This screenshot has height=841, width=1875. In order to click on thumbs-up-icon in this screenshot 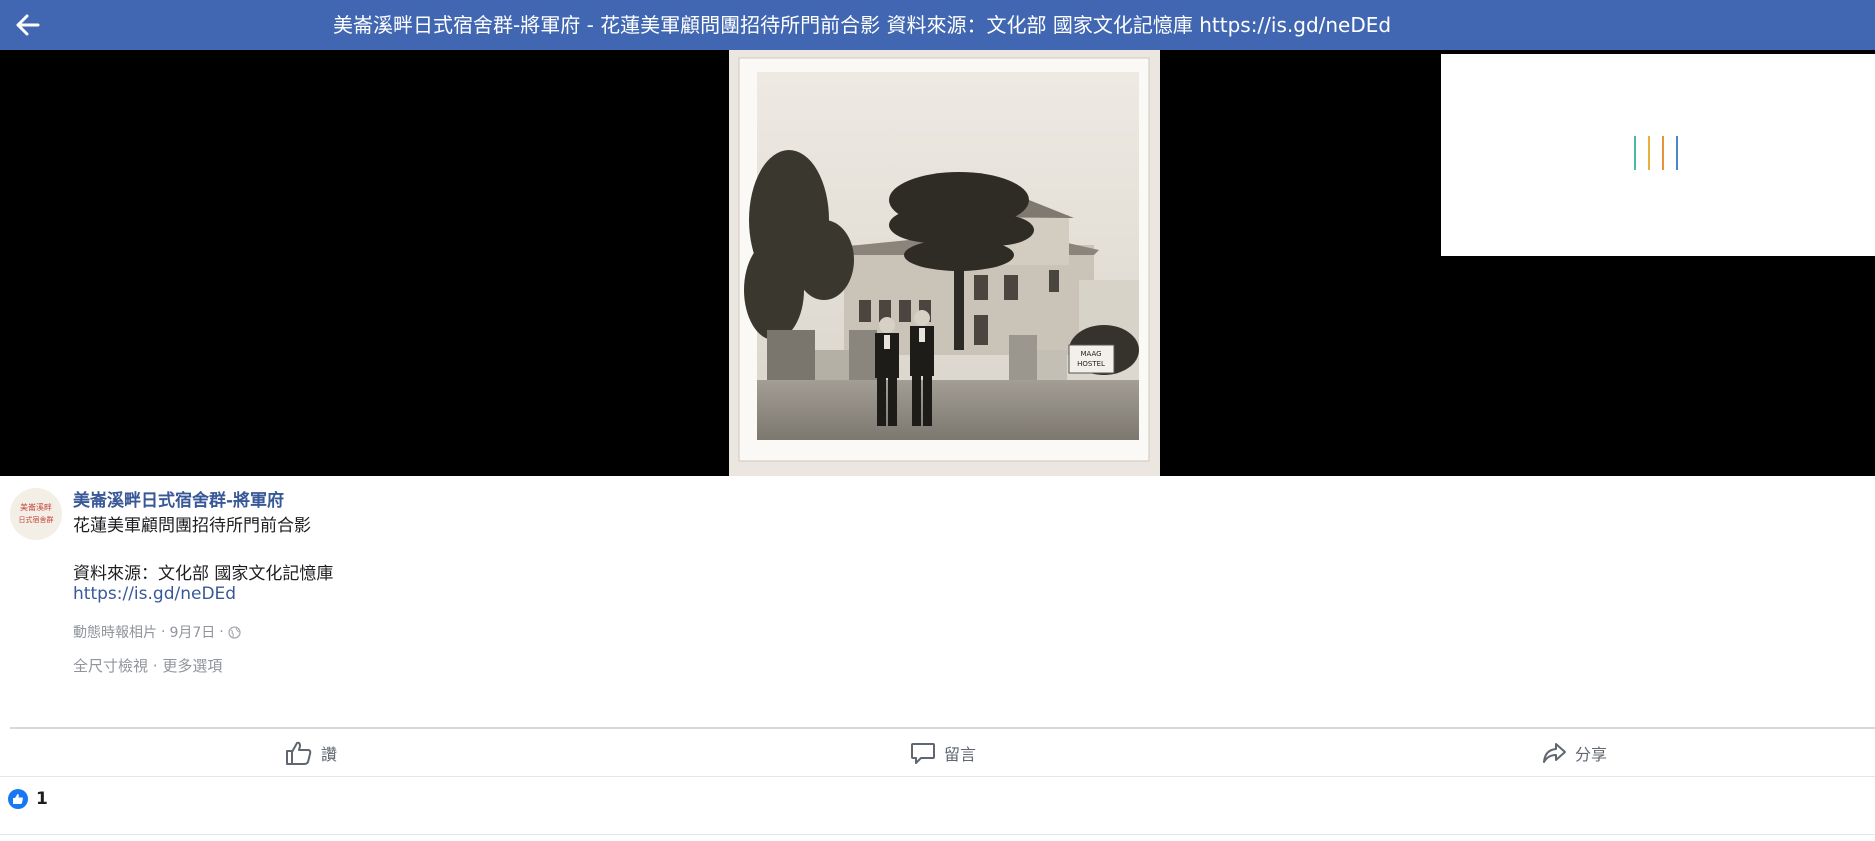, I will do `click(299, 753)`.